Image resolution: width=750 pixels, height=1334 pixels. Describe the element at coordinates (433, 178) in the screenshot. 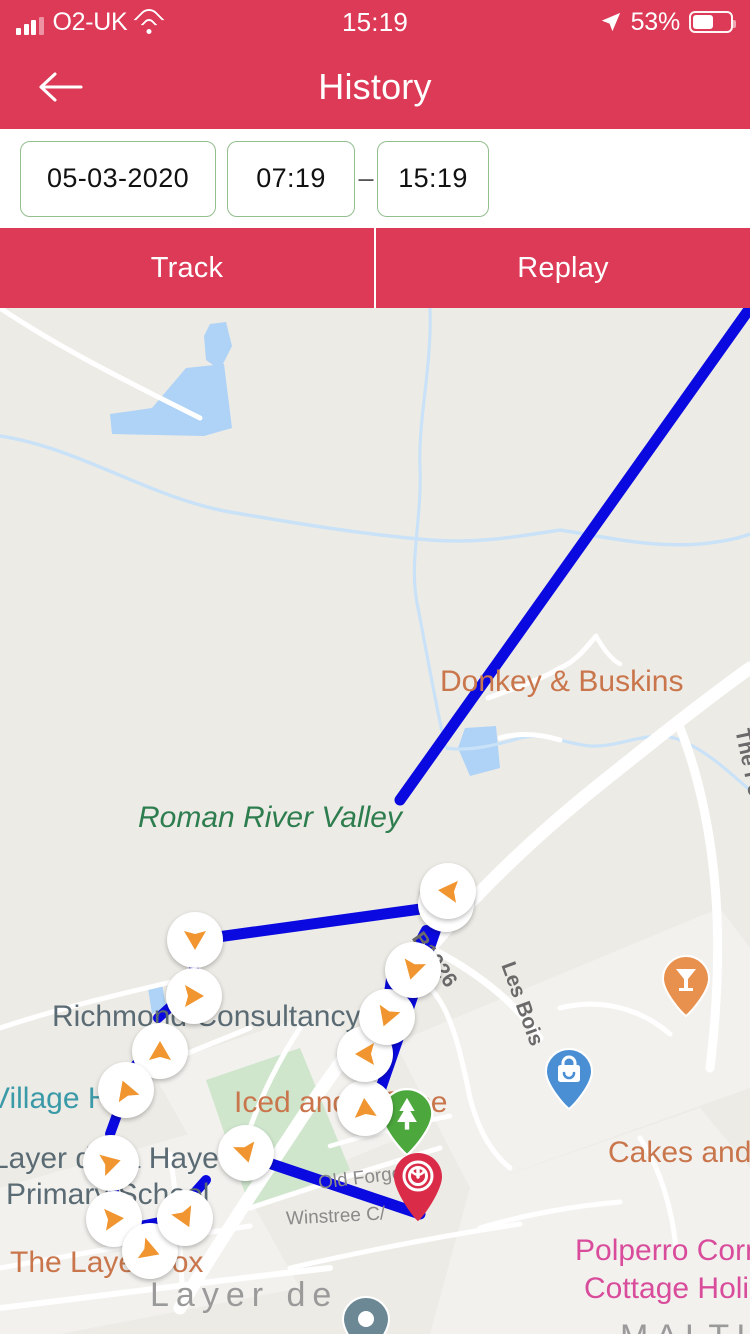

I see `time-to-field: 15:19` at that location.